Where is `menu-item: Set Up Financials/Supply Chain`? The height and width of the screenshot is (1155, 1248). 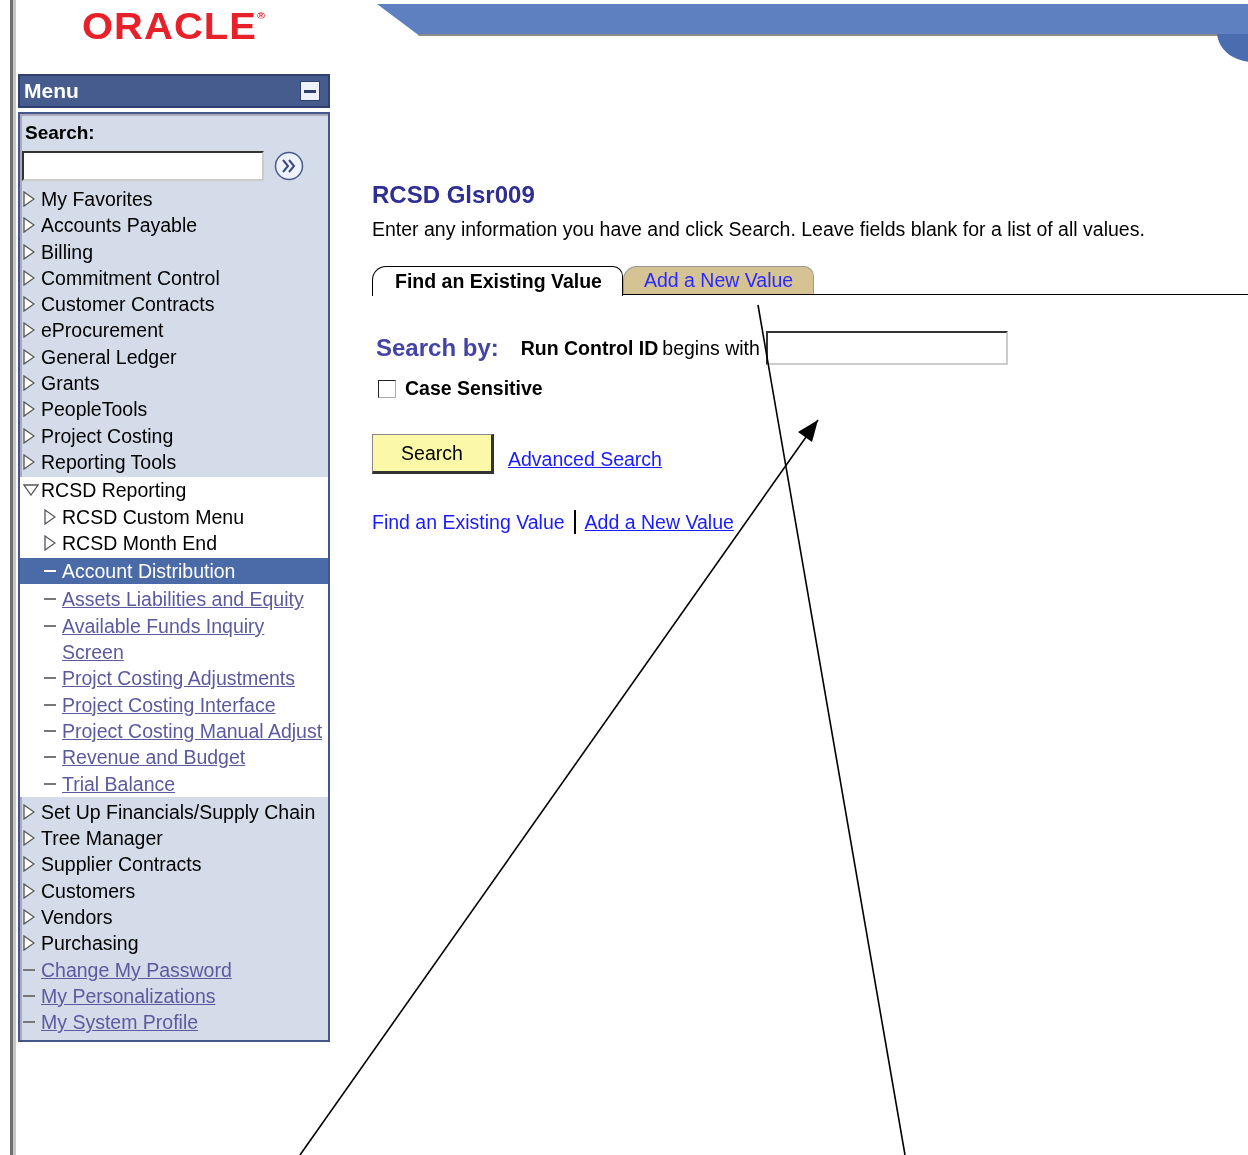
menu-item: Set Up Financials/Supply Chain is located at coordinates (174, 812).